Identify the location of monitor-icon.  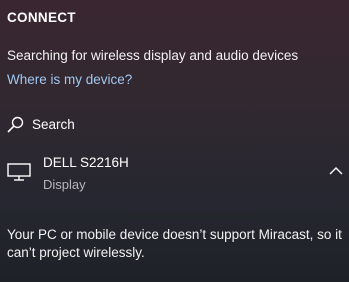
(19, 174).